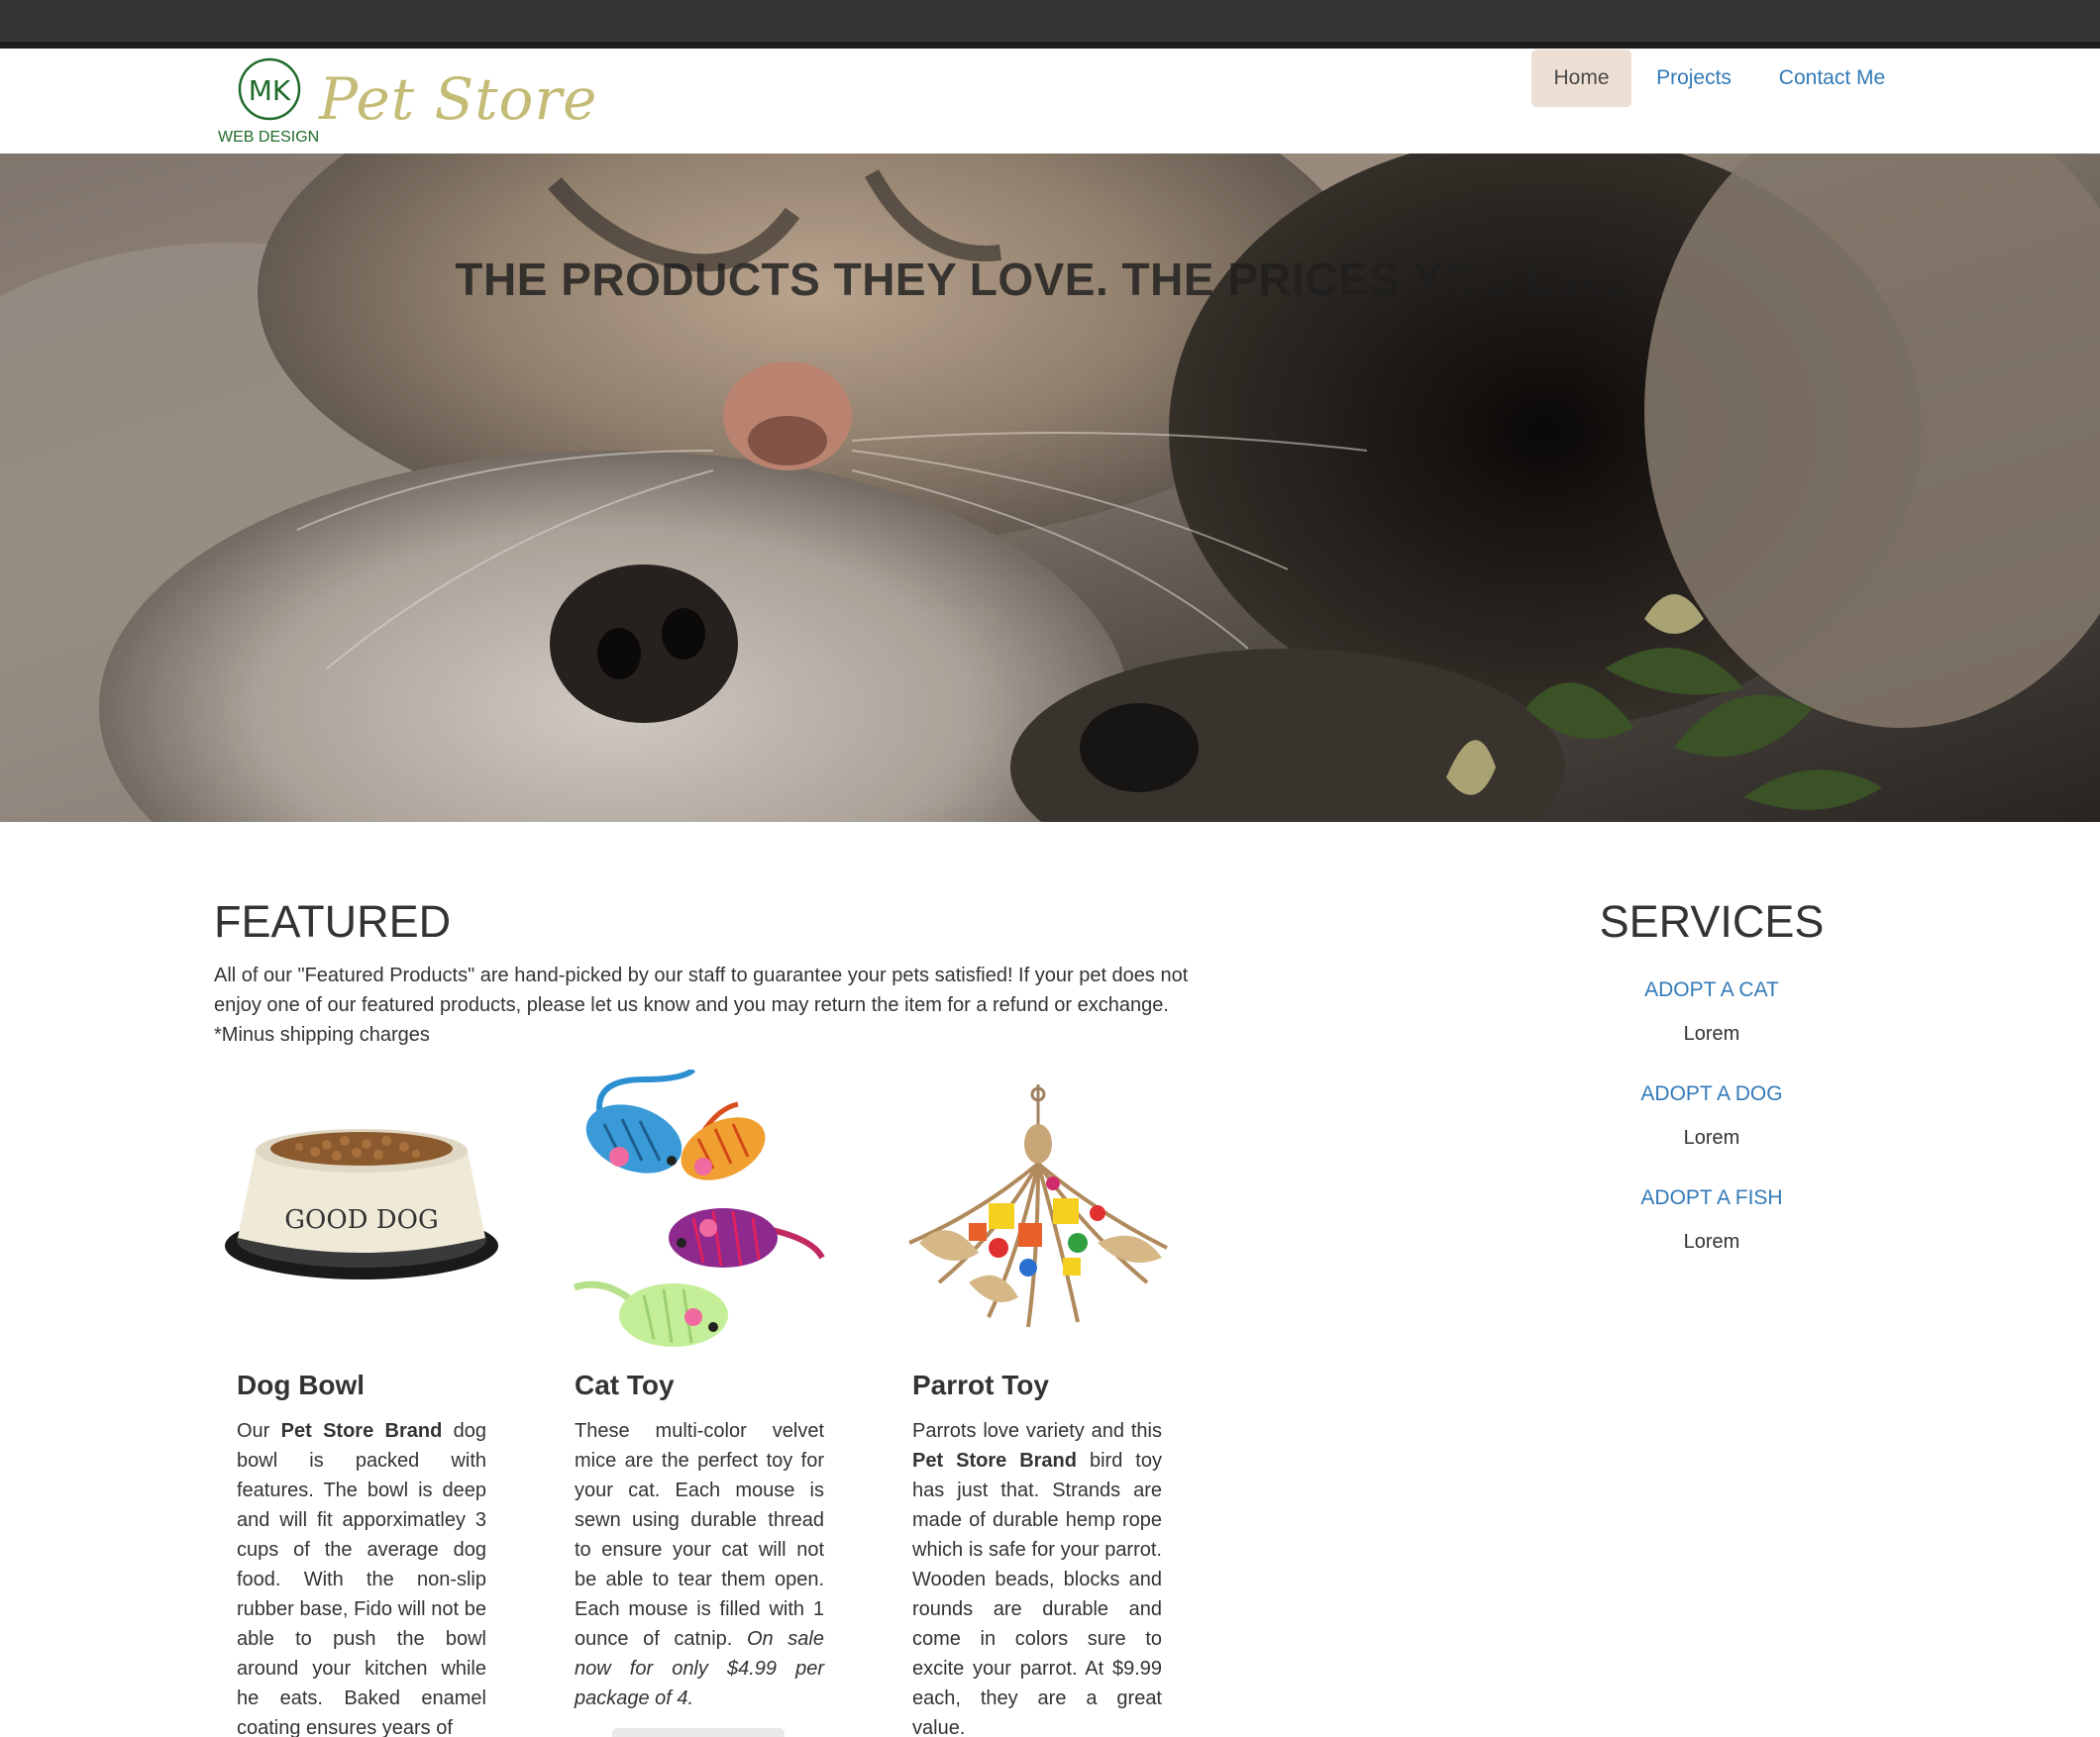 Image resolution: width=2100 pixels, height=1737 pixels. What do you see at coordinates (333, 921) in the screenshot?
I see `featured-title: FEATURED` at bounding box center [333, 921].